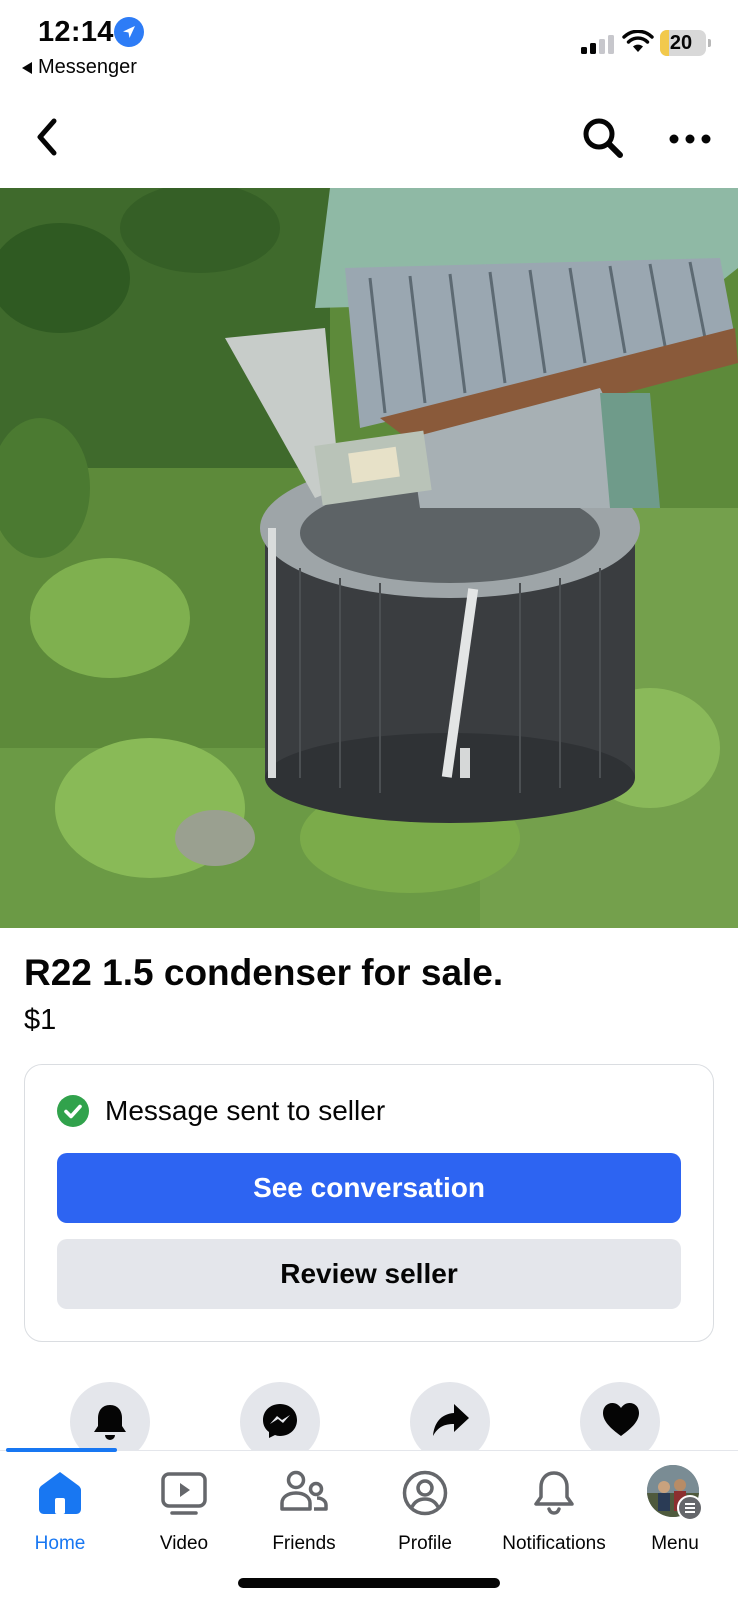 Image resolution: width=738 pixels, height=1598 pixels. Describe the element at coordinates (621, 1419) in the screenshot. I see `heart-icon` at that location.